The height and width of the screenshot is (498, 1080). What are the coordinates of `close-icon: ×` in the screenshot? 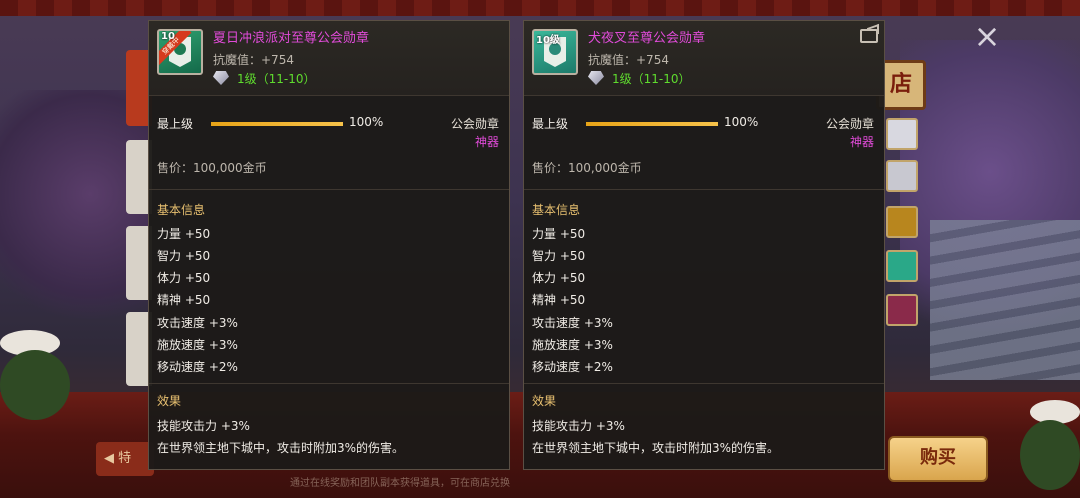 It's located at (987, 36).